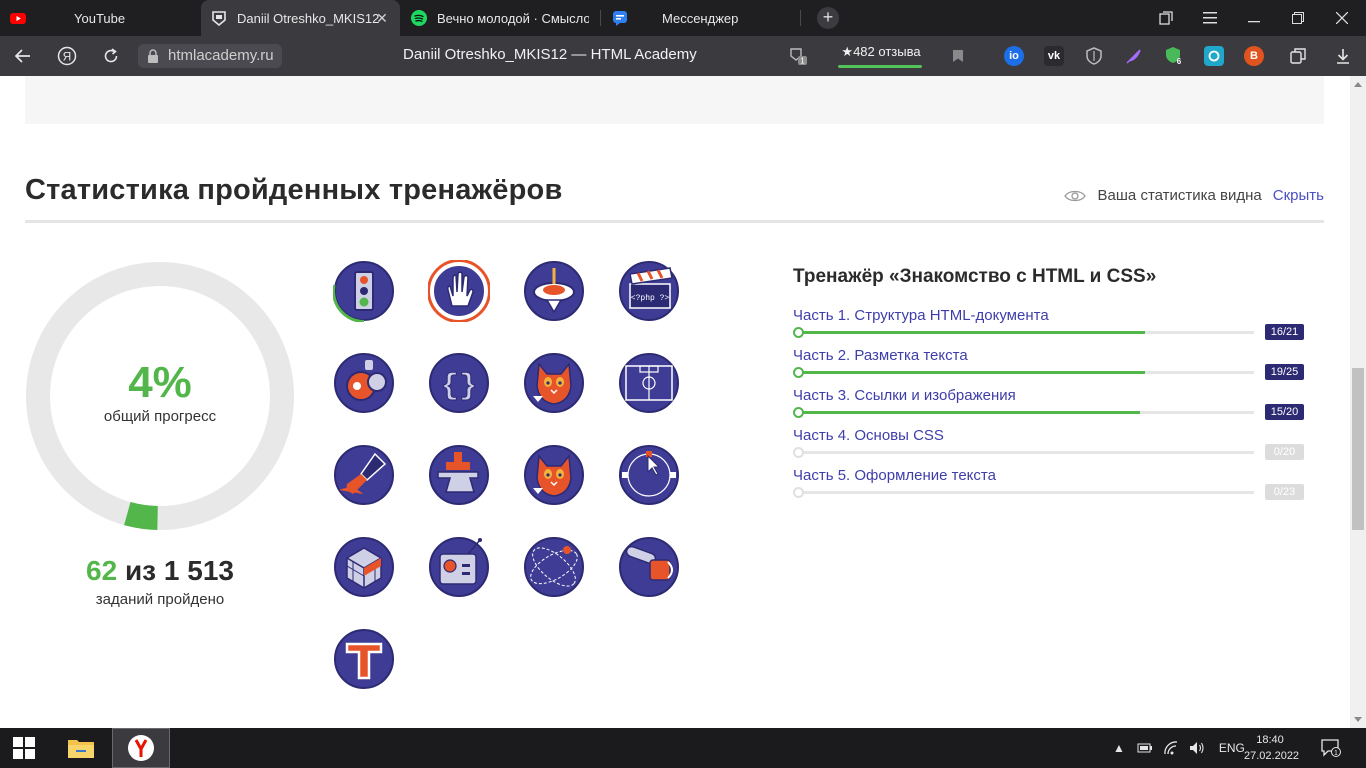  I want to click on diving-helmet-badge, so click(364, 383).